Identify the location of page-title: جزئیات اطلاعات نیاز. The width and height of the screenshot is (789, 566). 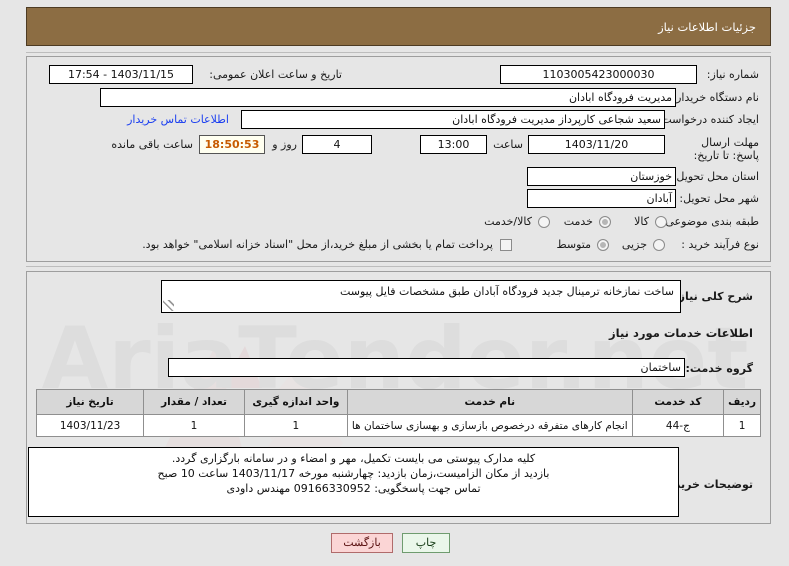
(398, 26).